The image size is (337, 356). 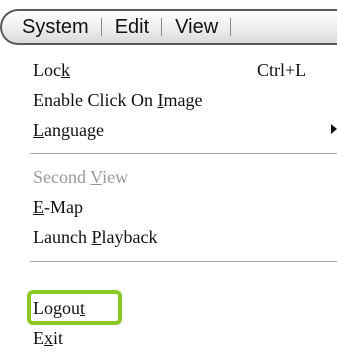 I want to click on menu-item-exit: Exit, so click(x=48, y=338).